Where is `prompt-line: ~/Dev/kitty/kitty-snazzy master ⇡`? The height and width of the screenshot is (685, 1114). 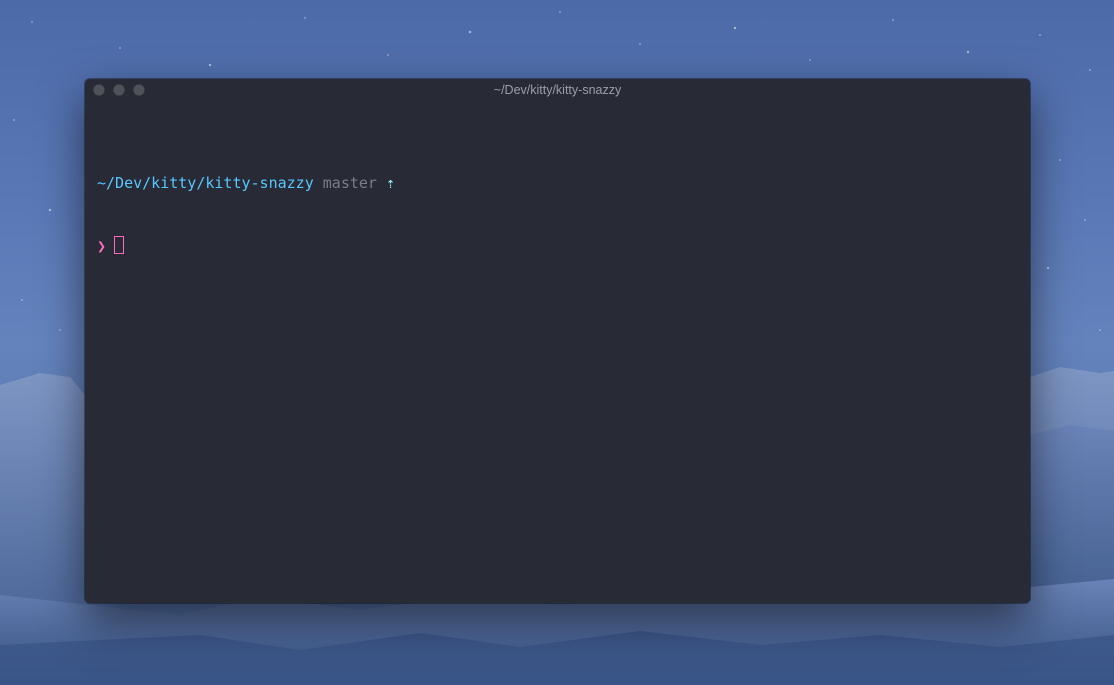 prompt-line: ~/Dev/kitty/kitty-snazzy master ⇡ is located at coordinates (246, 183).